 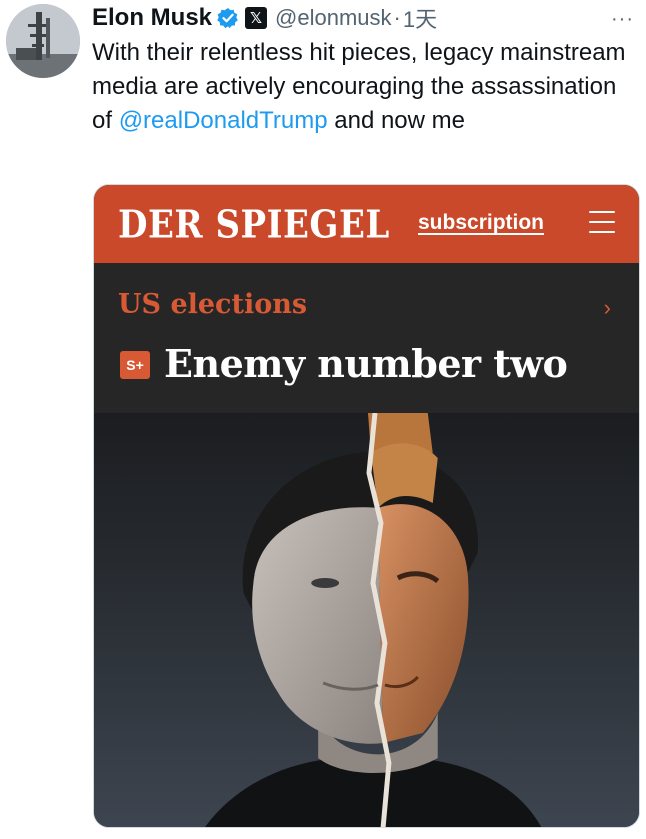 I want to click on article-headline: Enemy number two, so click(x=366, y=363).